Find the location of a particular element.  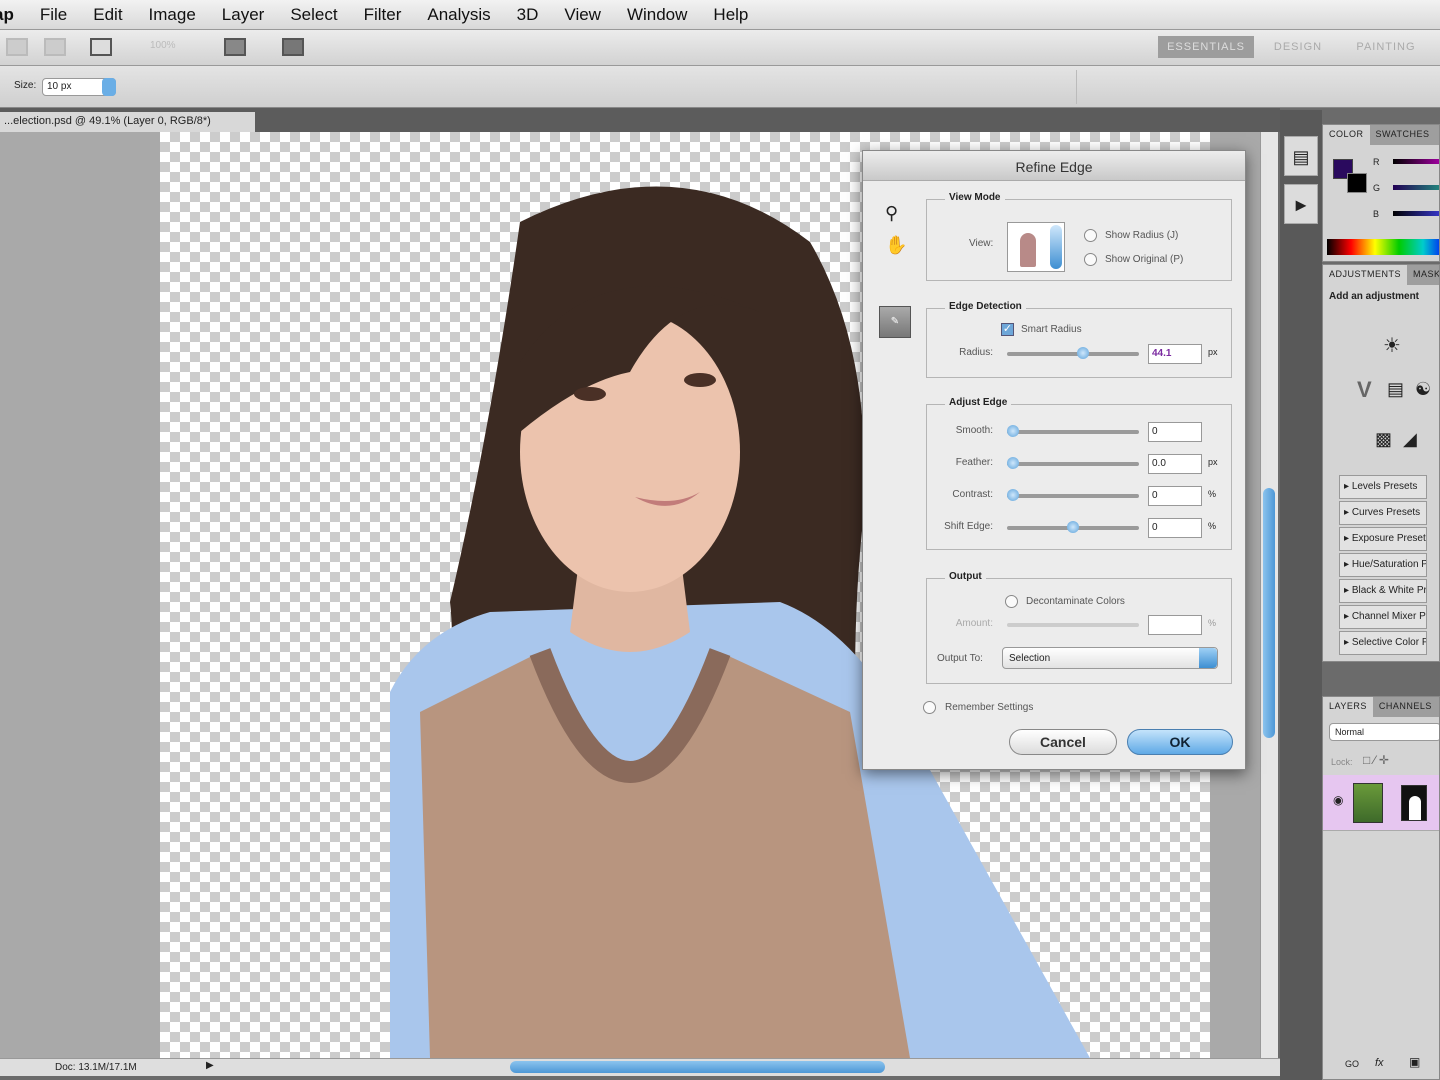

view-dropdown-arrow is located at coordinates (1056, 247).